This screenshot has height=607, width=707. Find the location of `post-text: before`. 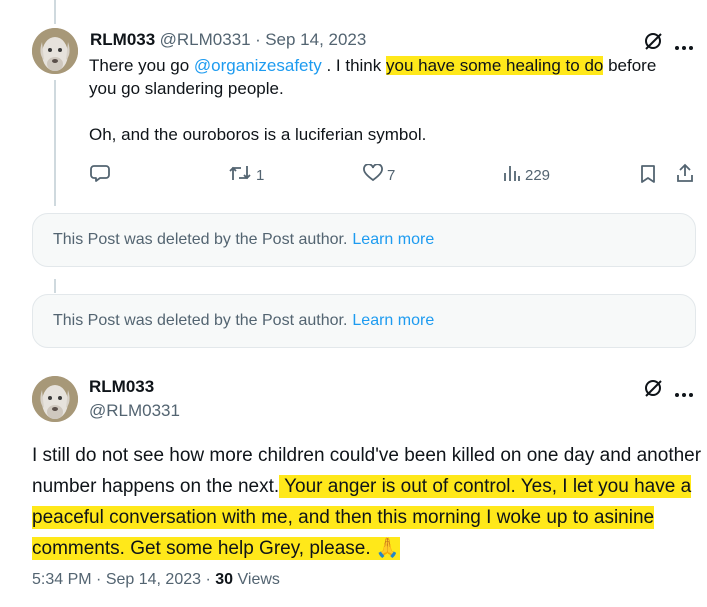

post-text: before is located at coordinates (630, 65).